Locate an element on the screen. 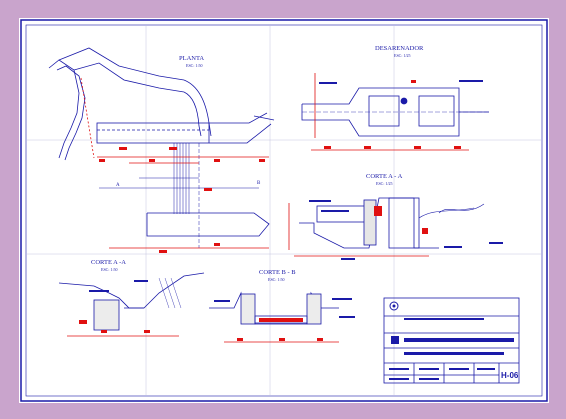 The image size is (566, 419). planta-marker-b: B is located at coordinates (259, 183).